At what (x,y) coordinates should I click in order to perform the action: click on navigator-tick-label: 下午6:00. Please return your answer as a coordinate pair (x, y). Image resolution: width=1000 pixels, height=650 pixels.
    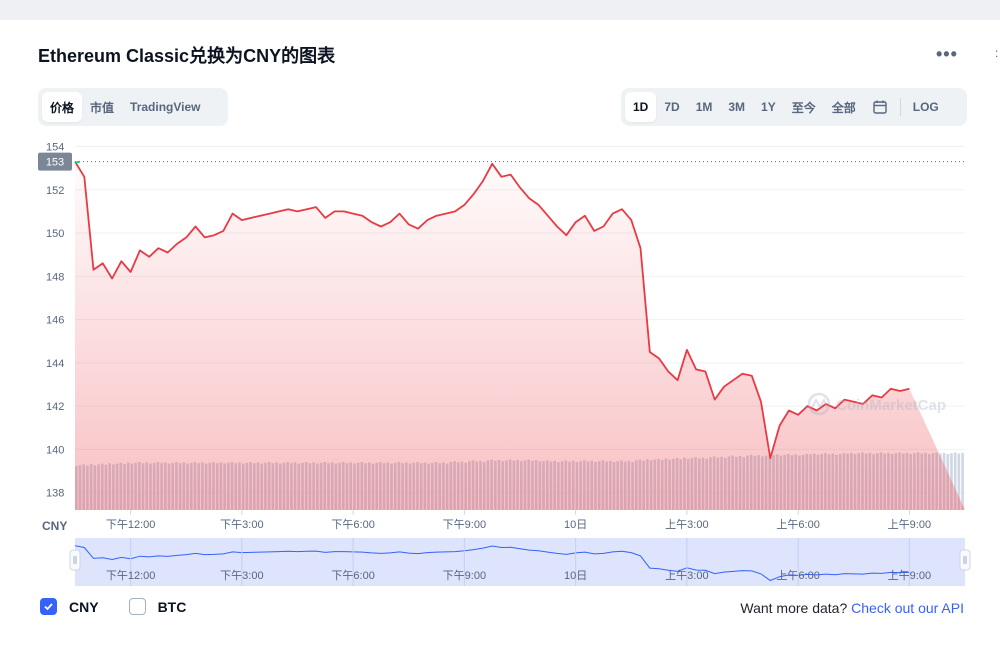
    Looking at the image, I should click on (352, 575).